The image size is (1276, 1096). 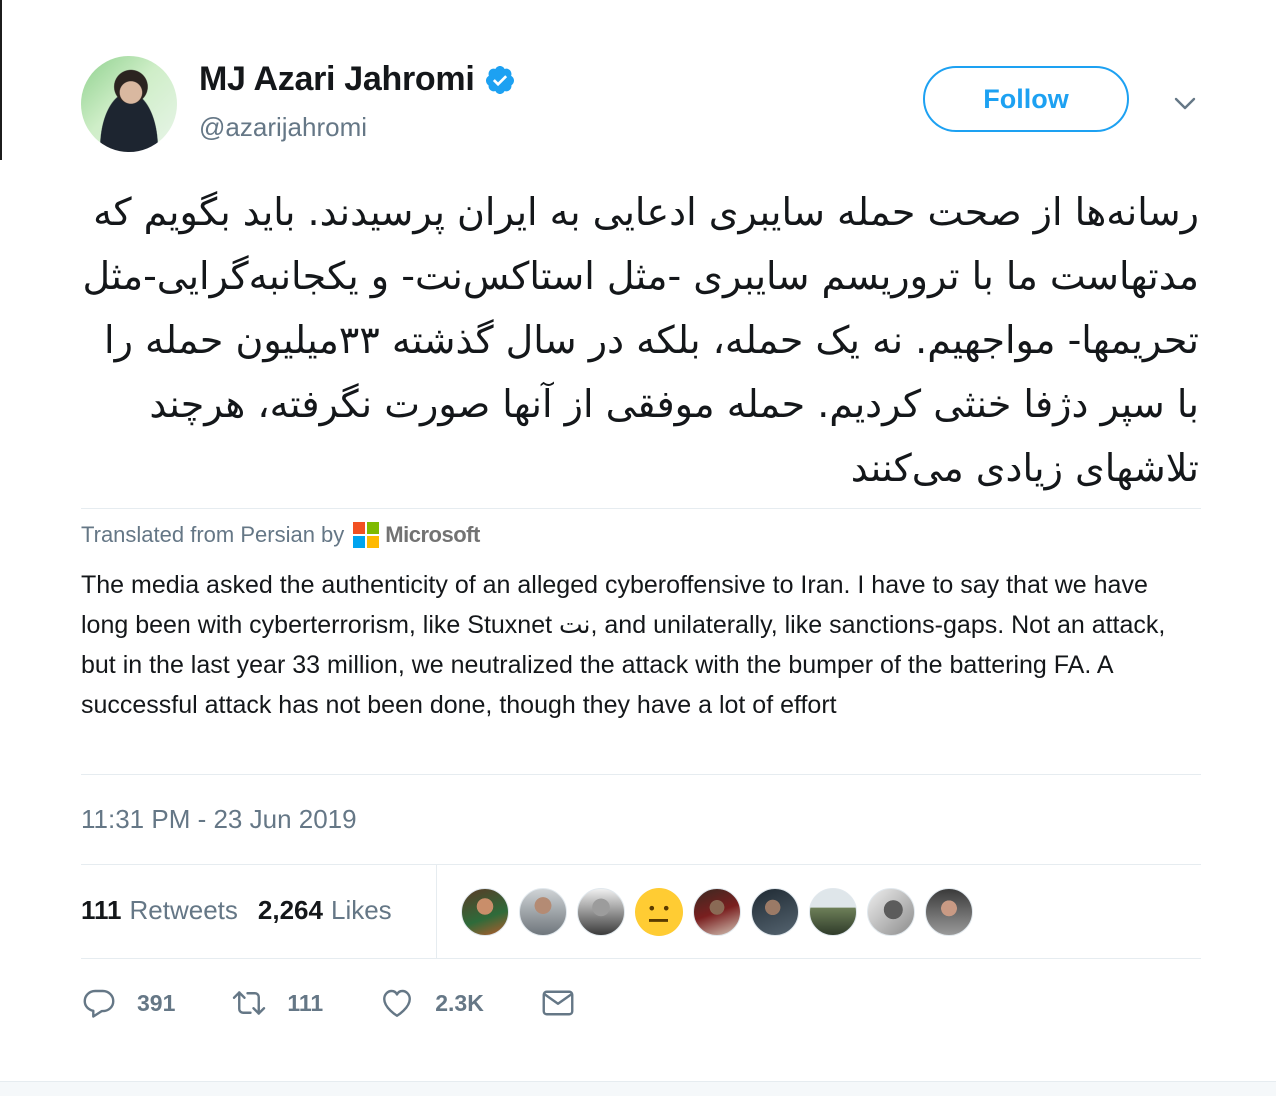 I want to click on likes-count: 2,264, so click(x=290, y=910).